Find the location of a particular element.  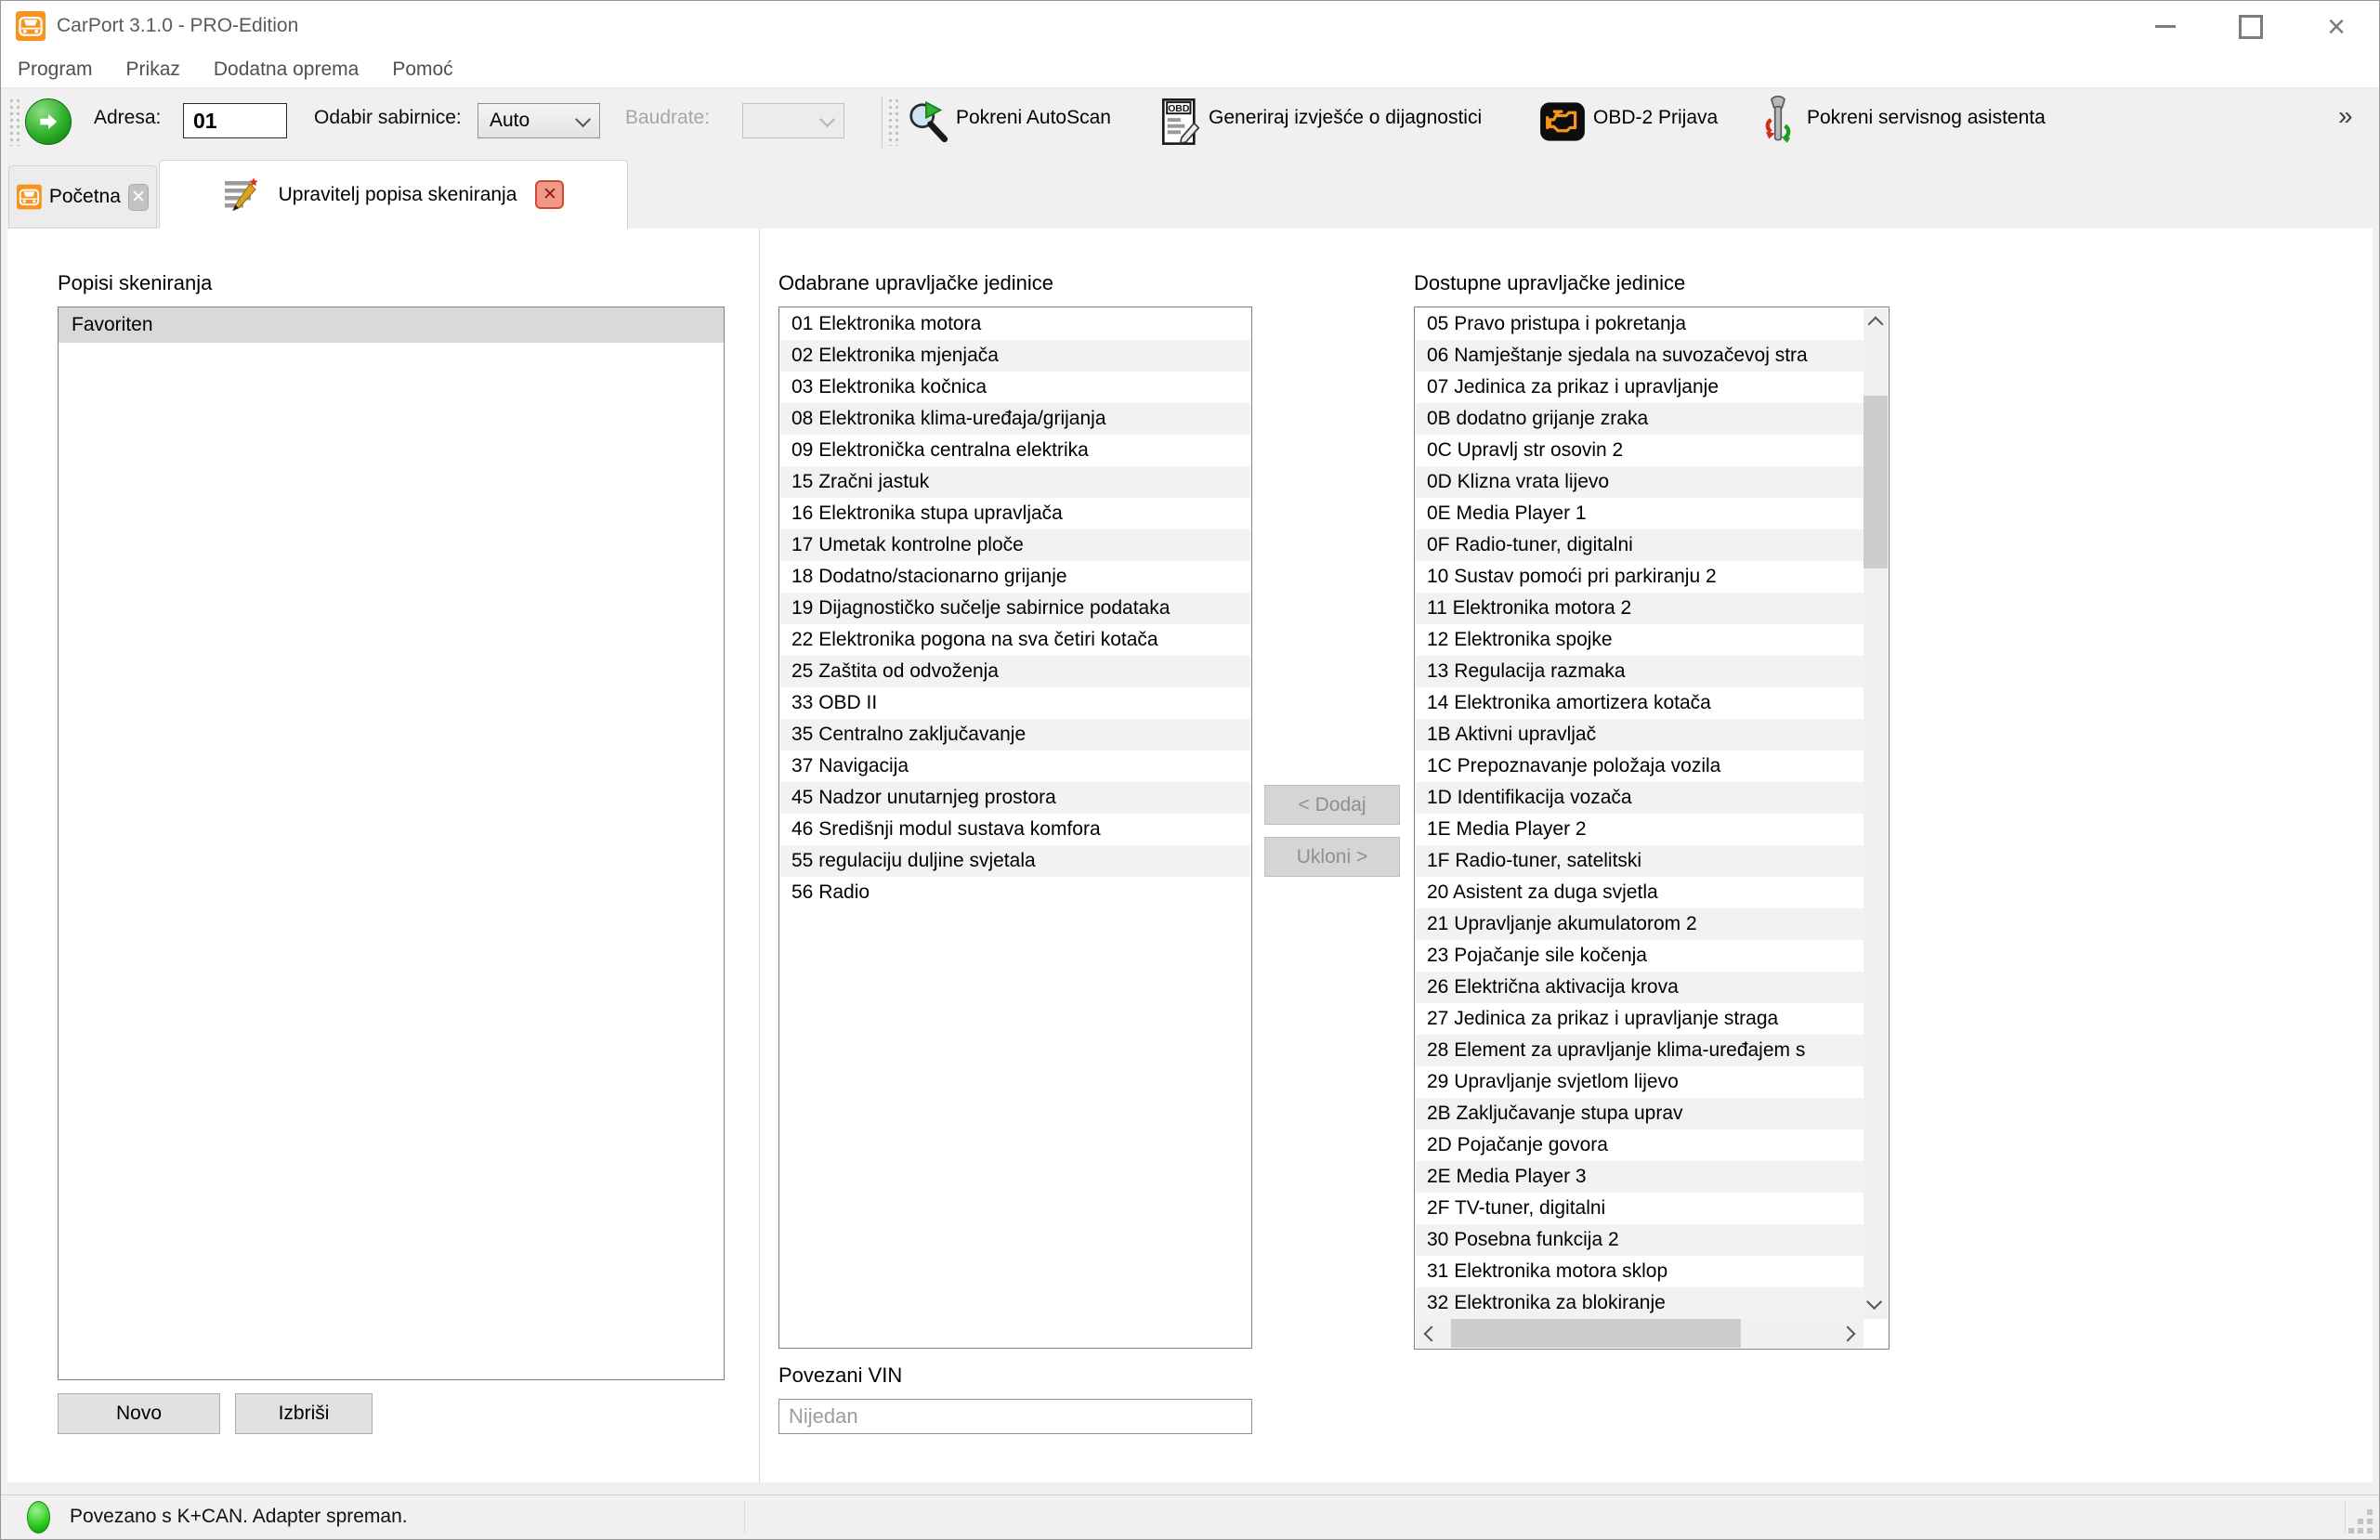

list-item: 0E Media Player 1 is located at coordinates (1639, 513).